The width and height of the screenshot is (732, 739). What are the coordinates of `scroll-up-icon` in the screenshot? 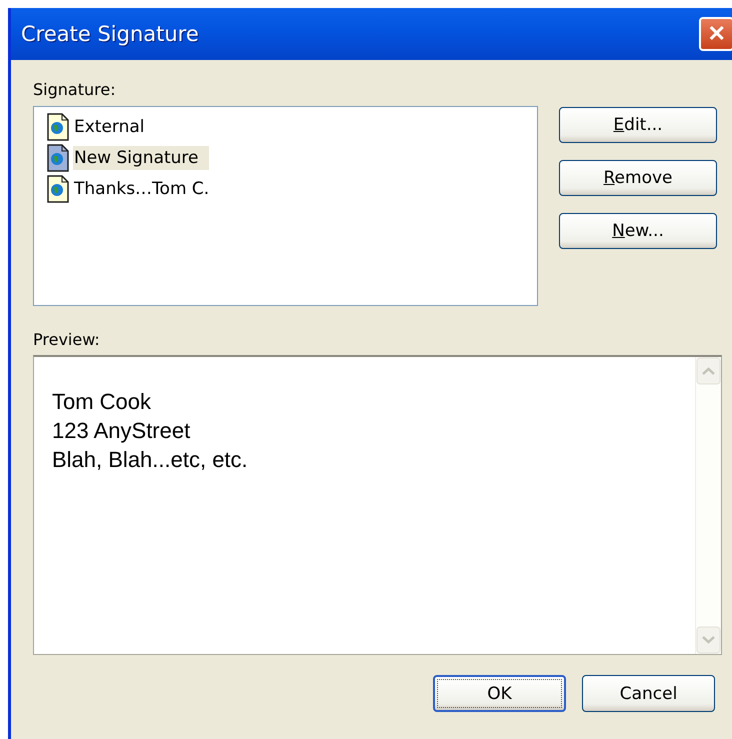 It's located at (708, 371).